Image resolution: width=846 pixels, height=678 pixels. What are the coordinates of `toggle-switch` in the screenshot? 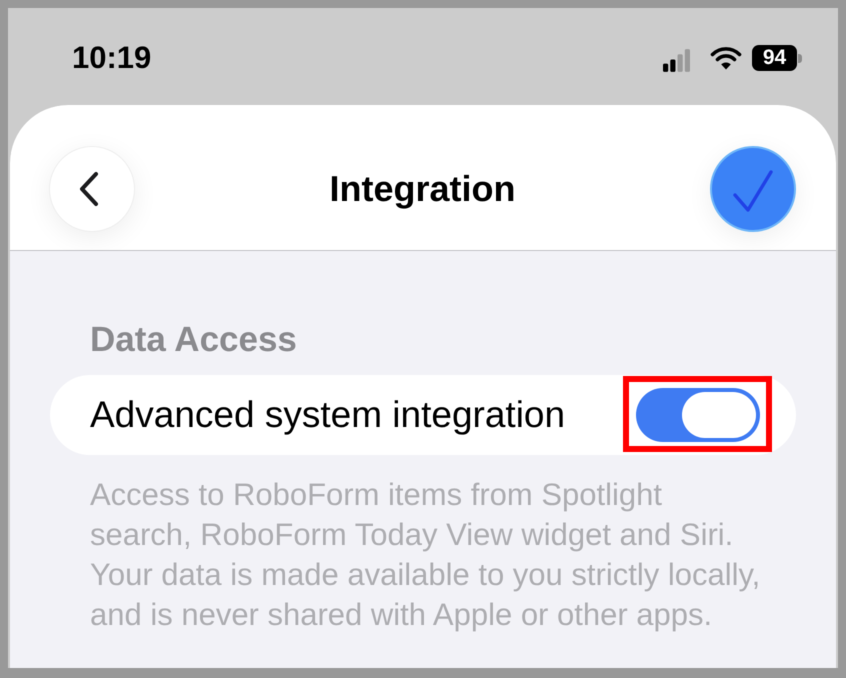 It's located at (698, 415).